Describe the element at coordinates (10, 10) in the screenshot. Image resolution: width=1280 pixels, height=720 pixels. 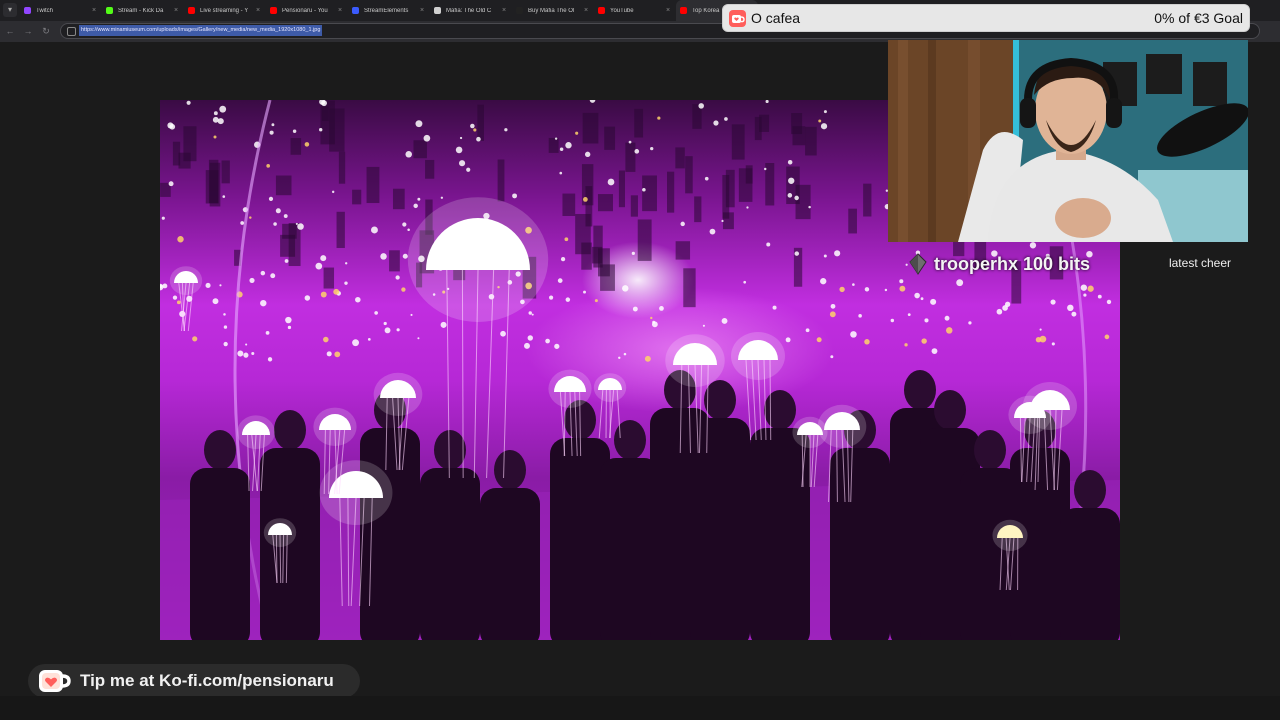
I see `tab-search-button: ▾` at that location.